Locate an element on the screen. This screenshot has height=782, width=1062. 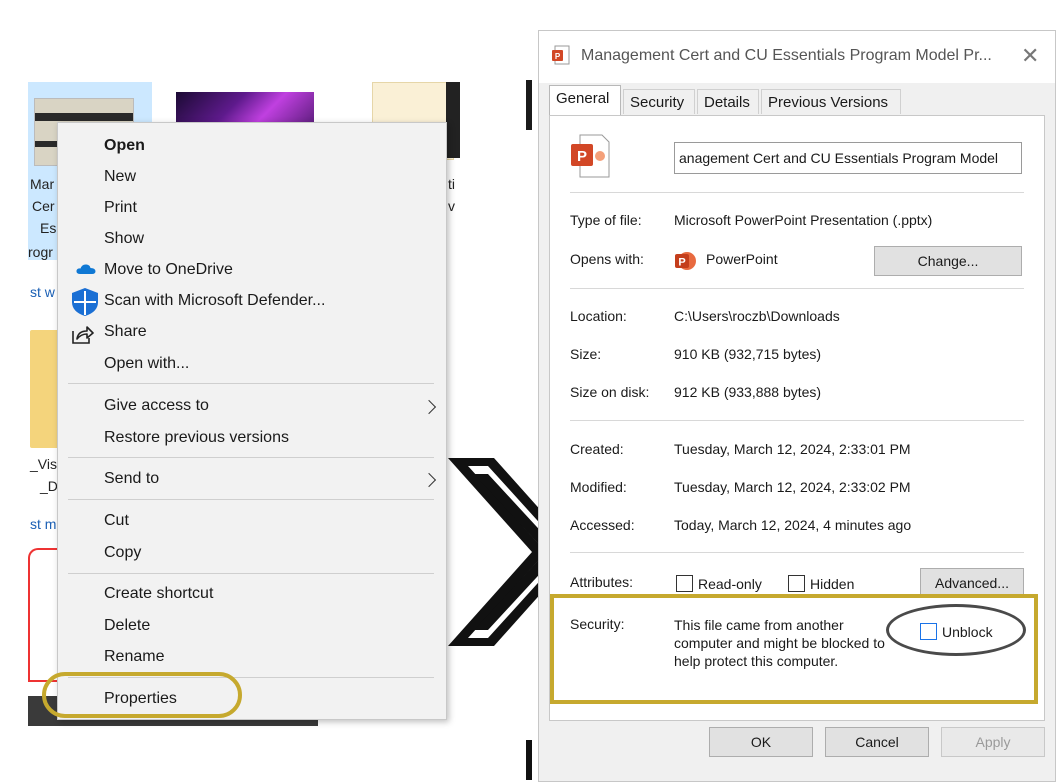
file-name-fragment: rogr is located at coordinates (40, 252).